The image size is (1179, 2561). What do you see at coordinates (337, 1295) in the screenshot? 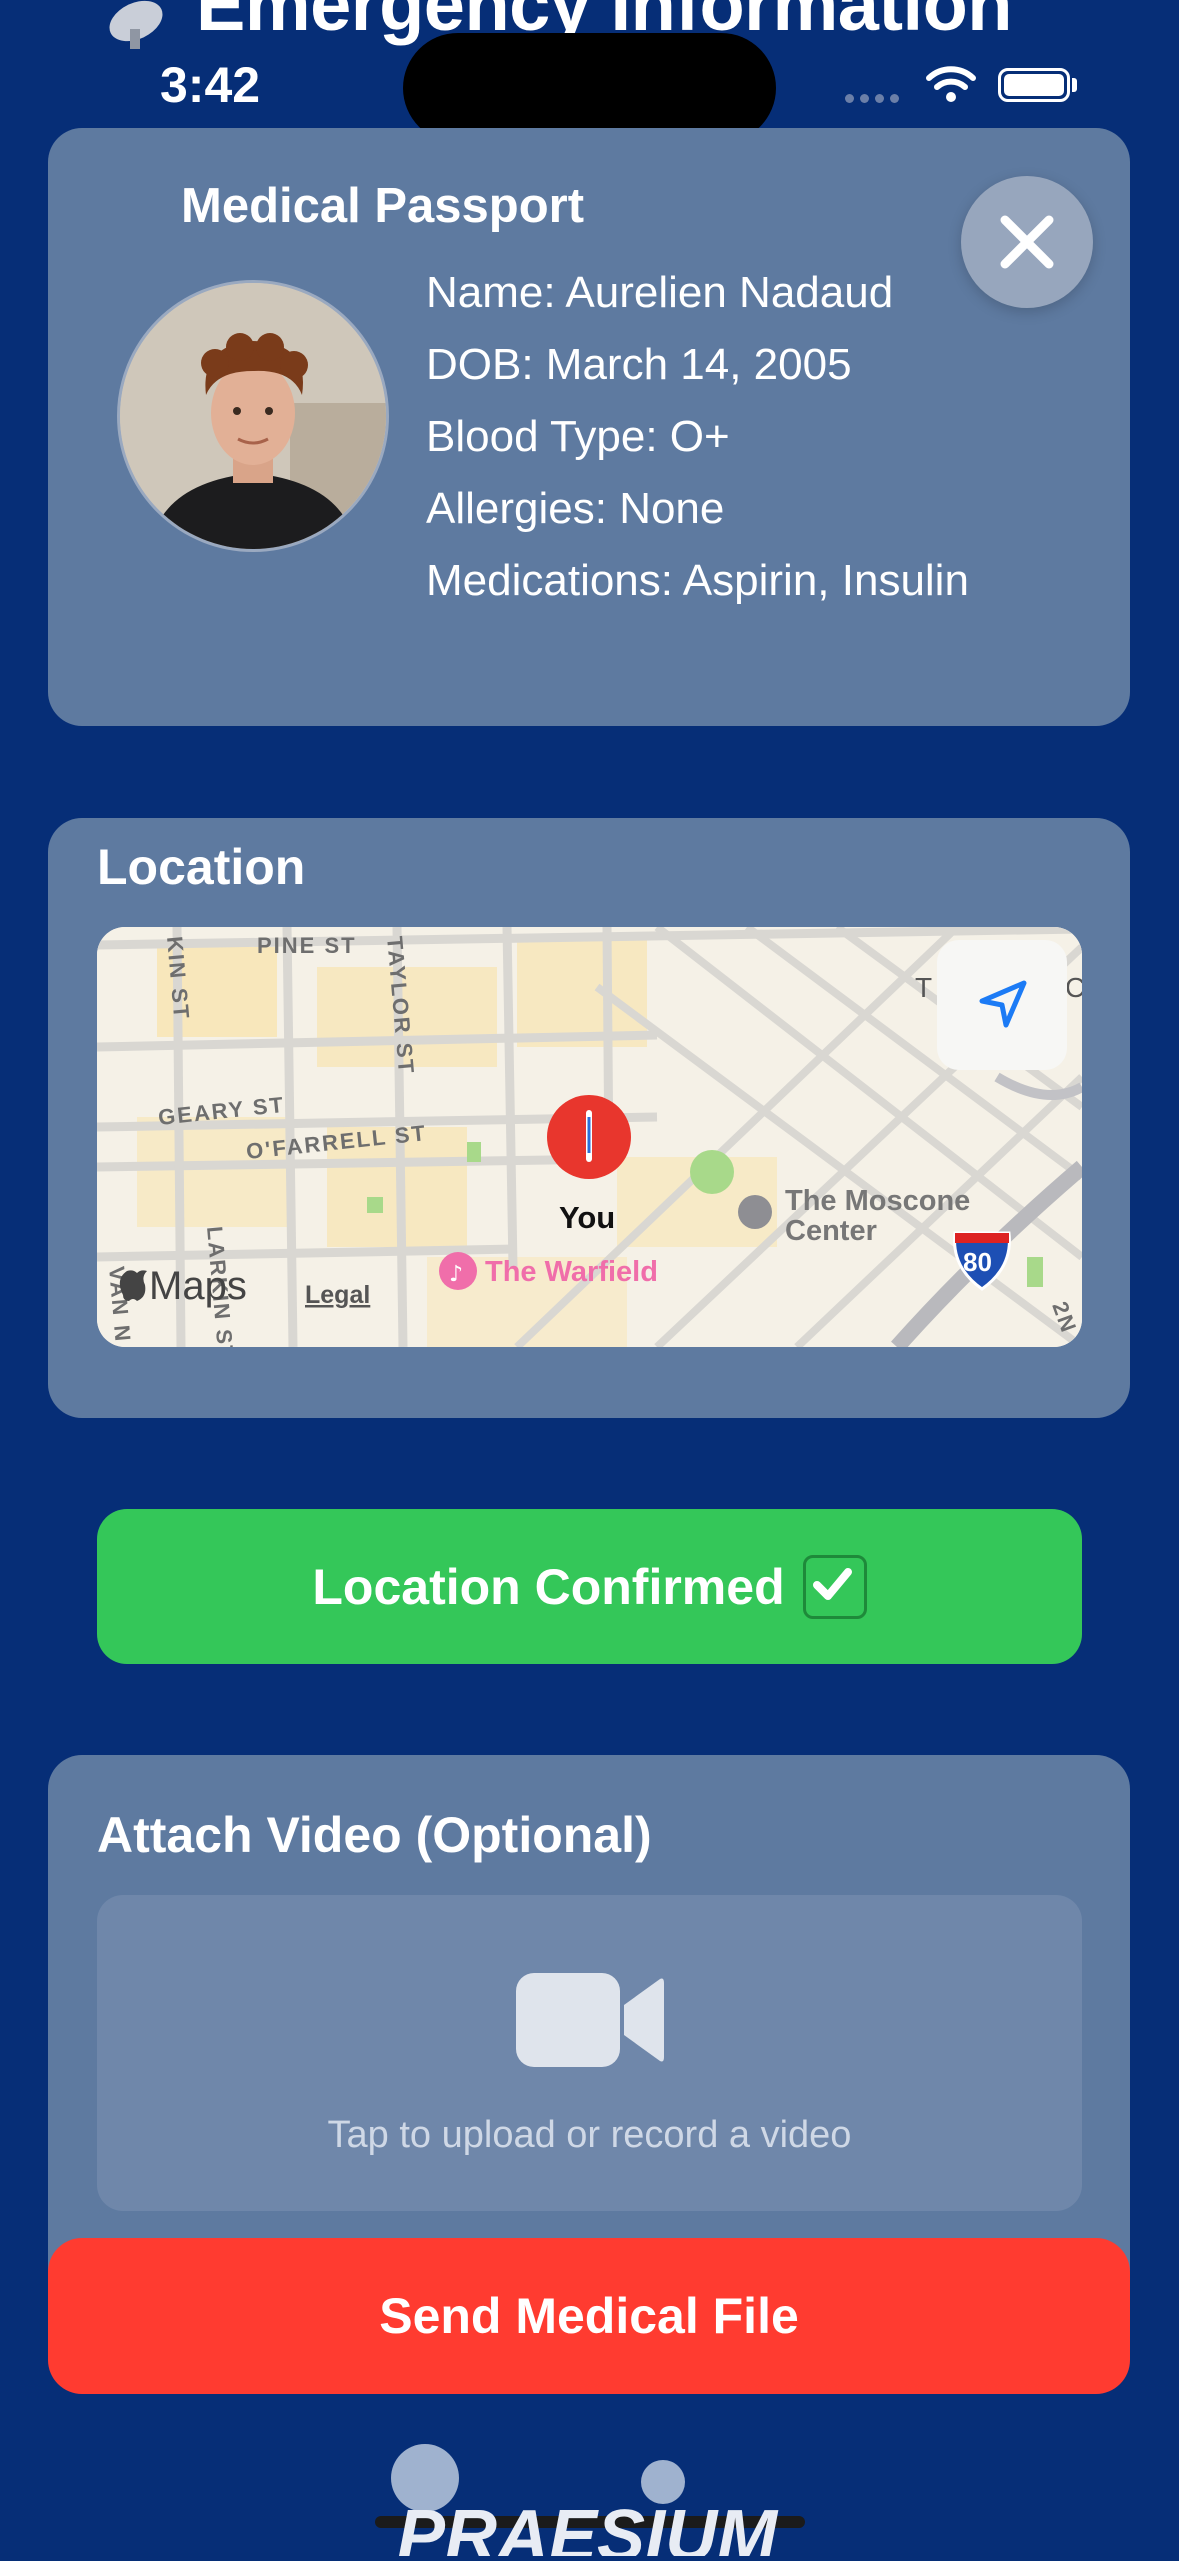
I see `map-legal-link: Legal` at bounding box center [337, 1295].